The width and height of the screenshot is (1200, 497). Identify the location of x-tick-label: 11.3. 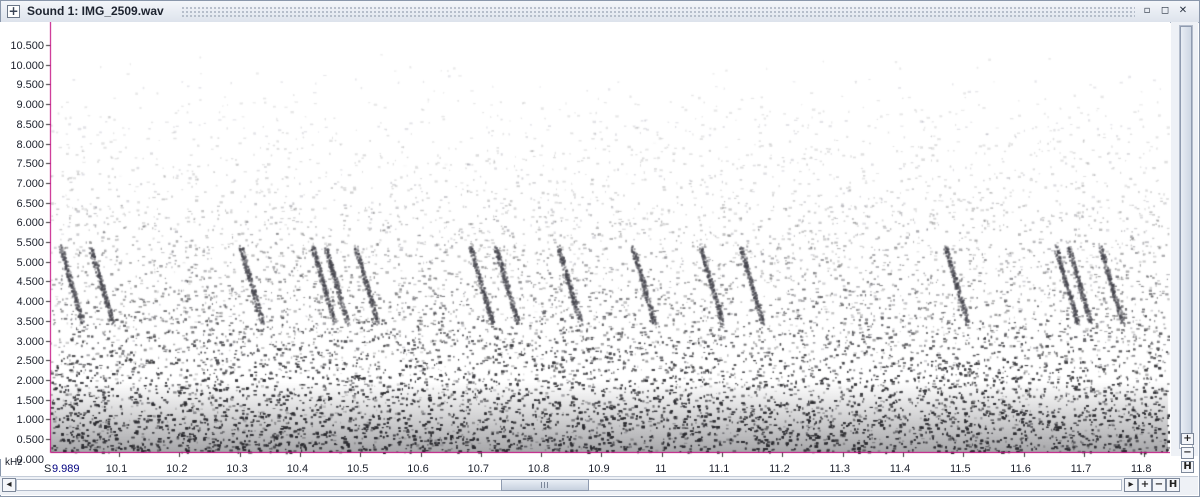
(839, 469).